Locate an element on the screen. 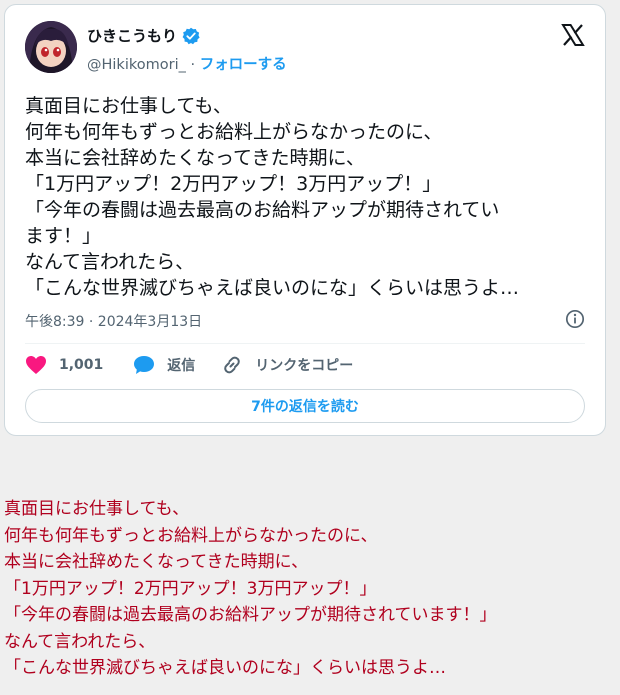 The height and width of the screenshot is (695, 620). tweet-line: 真面目にお仕事しても、 is located at coordinates (128, 106).